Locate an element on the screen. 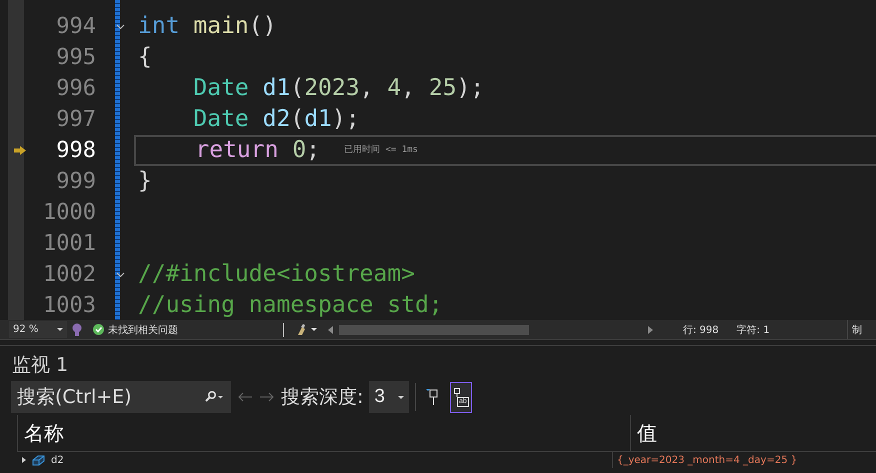 This screenshot has height=473, width=876. column-header: 值 is located at coordinates (643, 433).